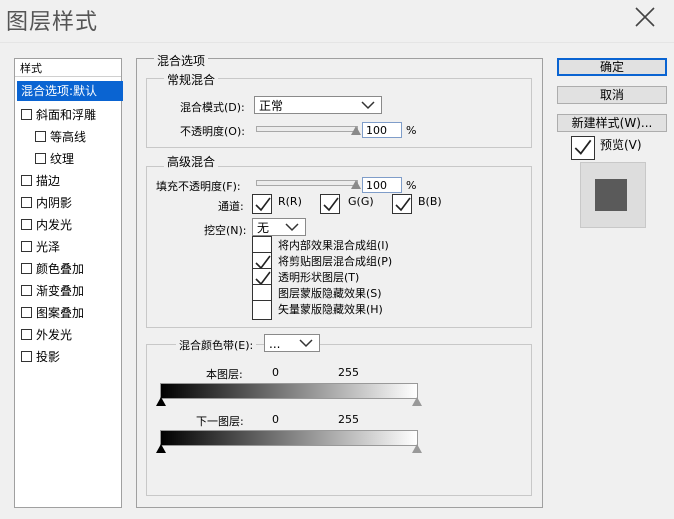  I want to click on opacity-input: 100, so click(382, 130).